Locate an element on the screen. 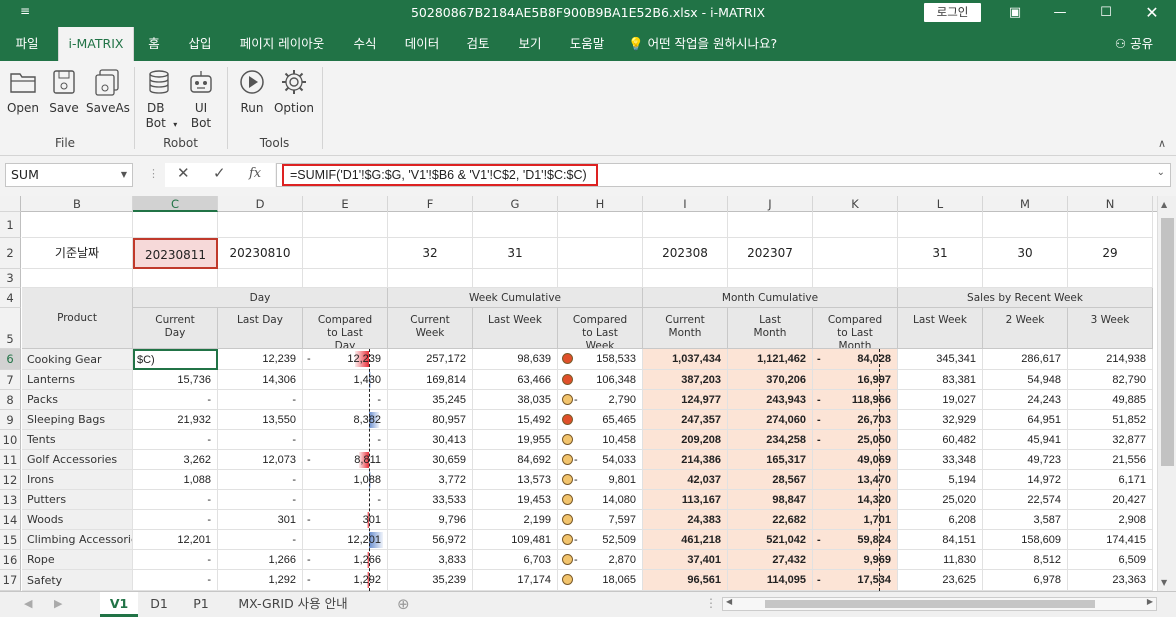 This screenshot has width=1176, height=617. column-header-h: H is located at coordinates (600, 204).